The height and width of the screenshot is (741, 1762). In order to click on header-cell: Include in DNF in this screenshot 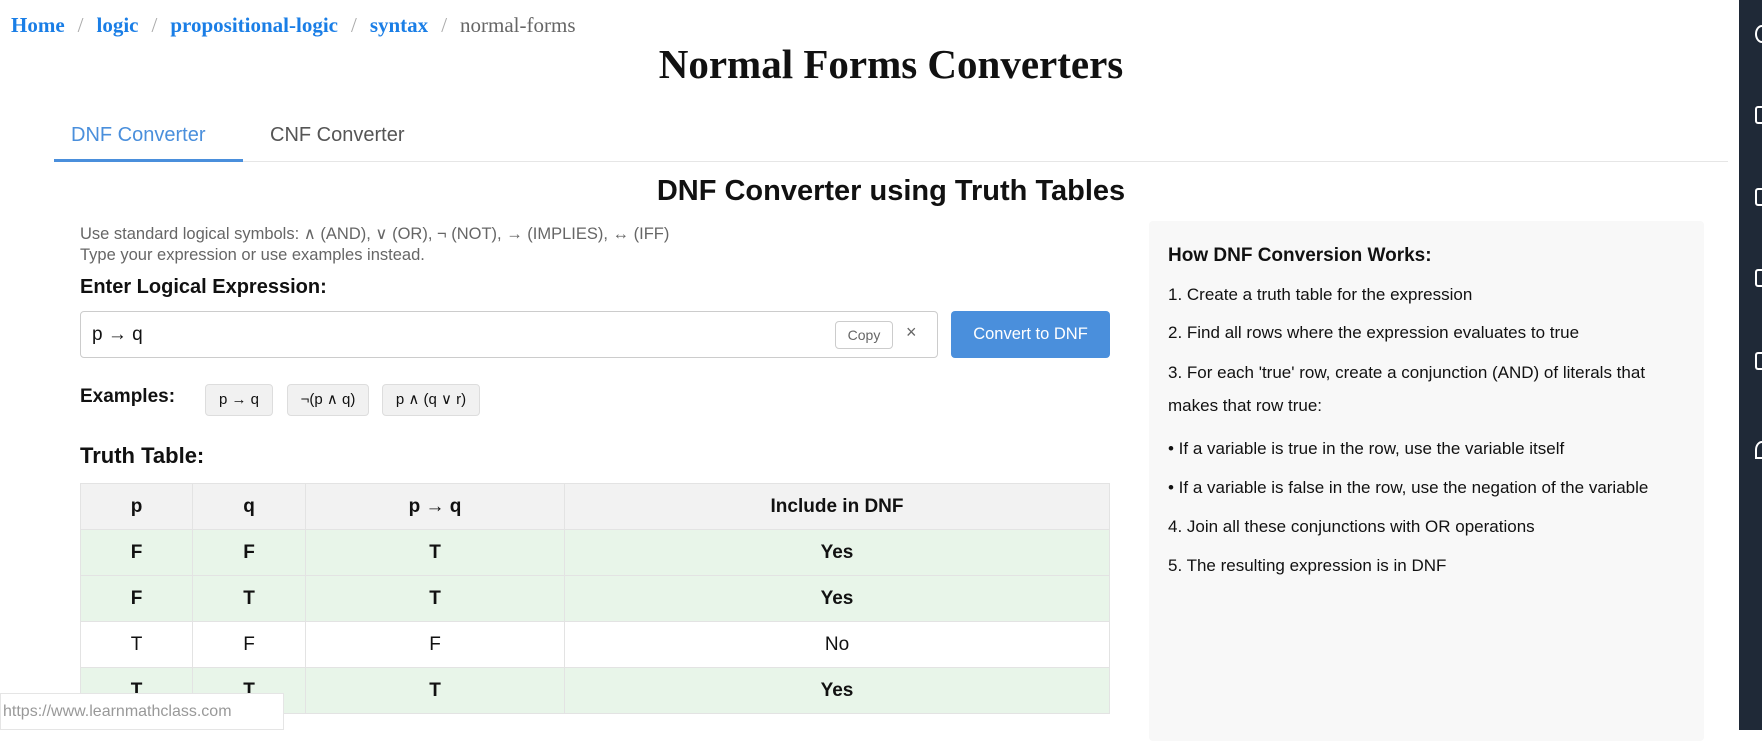, I will do `click(837, 506)`.